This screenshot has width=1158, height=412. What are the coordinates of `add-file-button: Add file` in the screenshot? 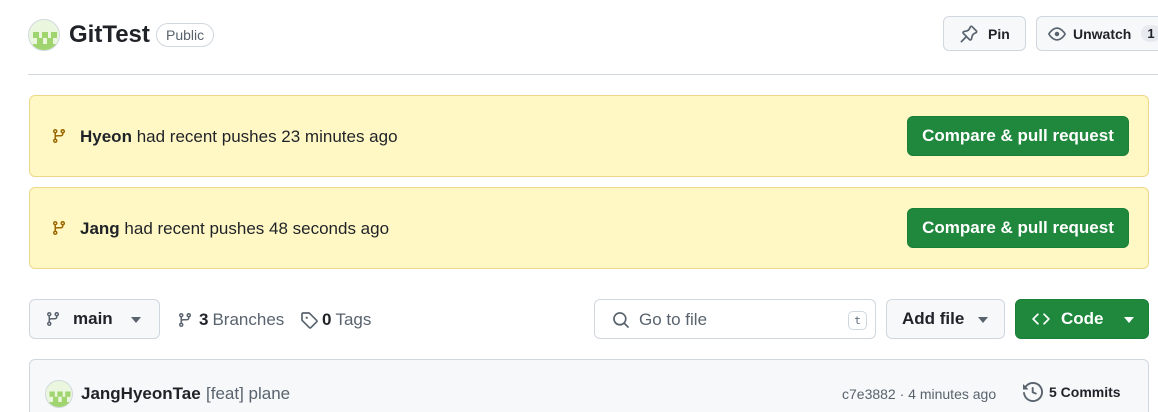 It's located at (945, 319).